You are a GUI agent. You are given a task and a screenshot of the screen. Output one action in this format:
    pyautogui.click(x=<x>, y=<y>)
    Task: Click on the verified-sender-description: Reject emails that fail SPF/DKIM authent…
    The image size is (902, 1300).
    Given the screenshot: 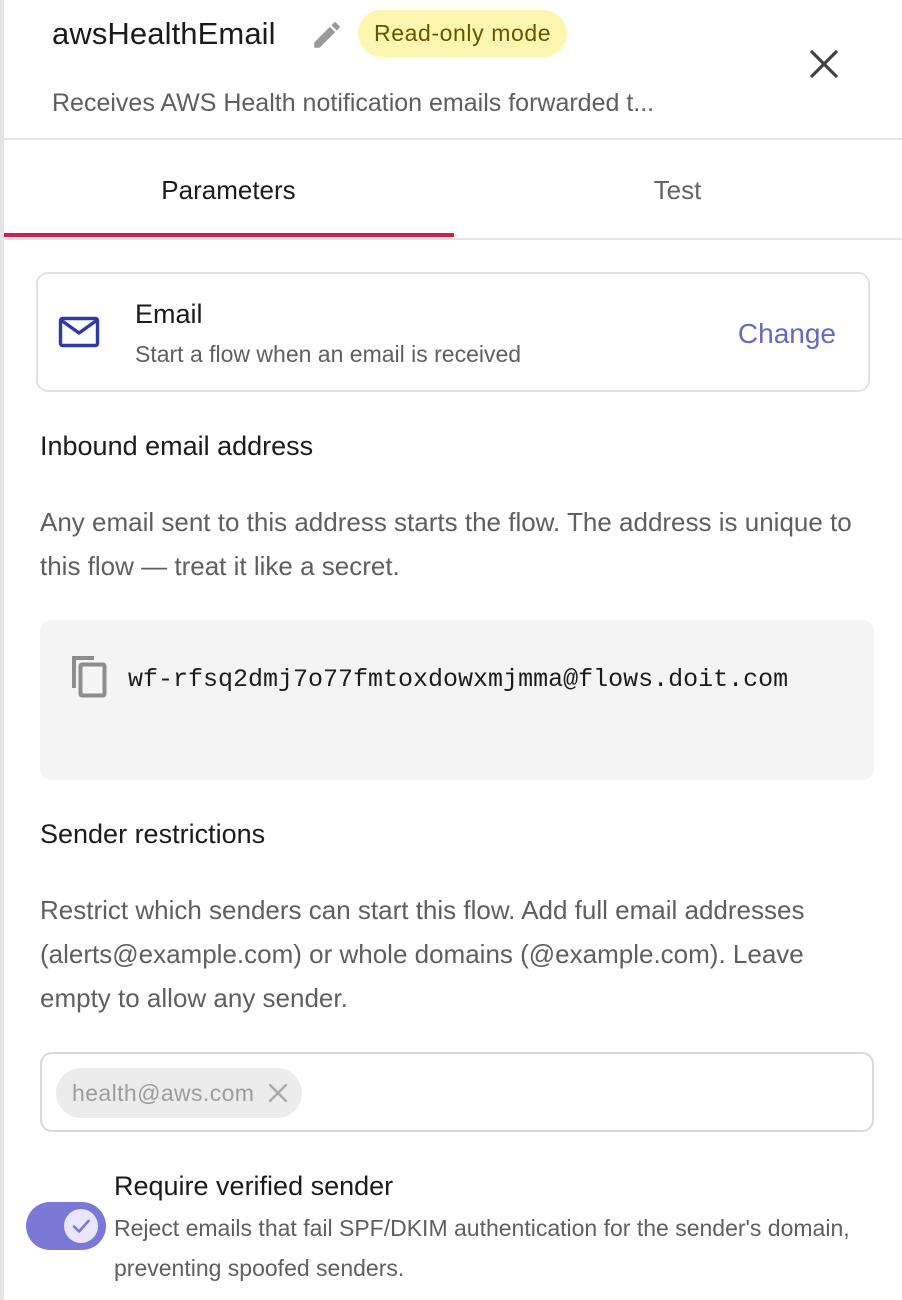 What is the action you would take?
    pyautogui.click(x=482, y=1248)
    